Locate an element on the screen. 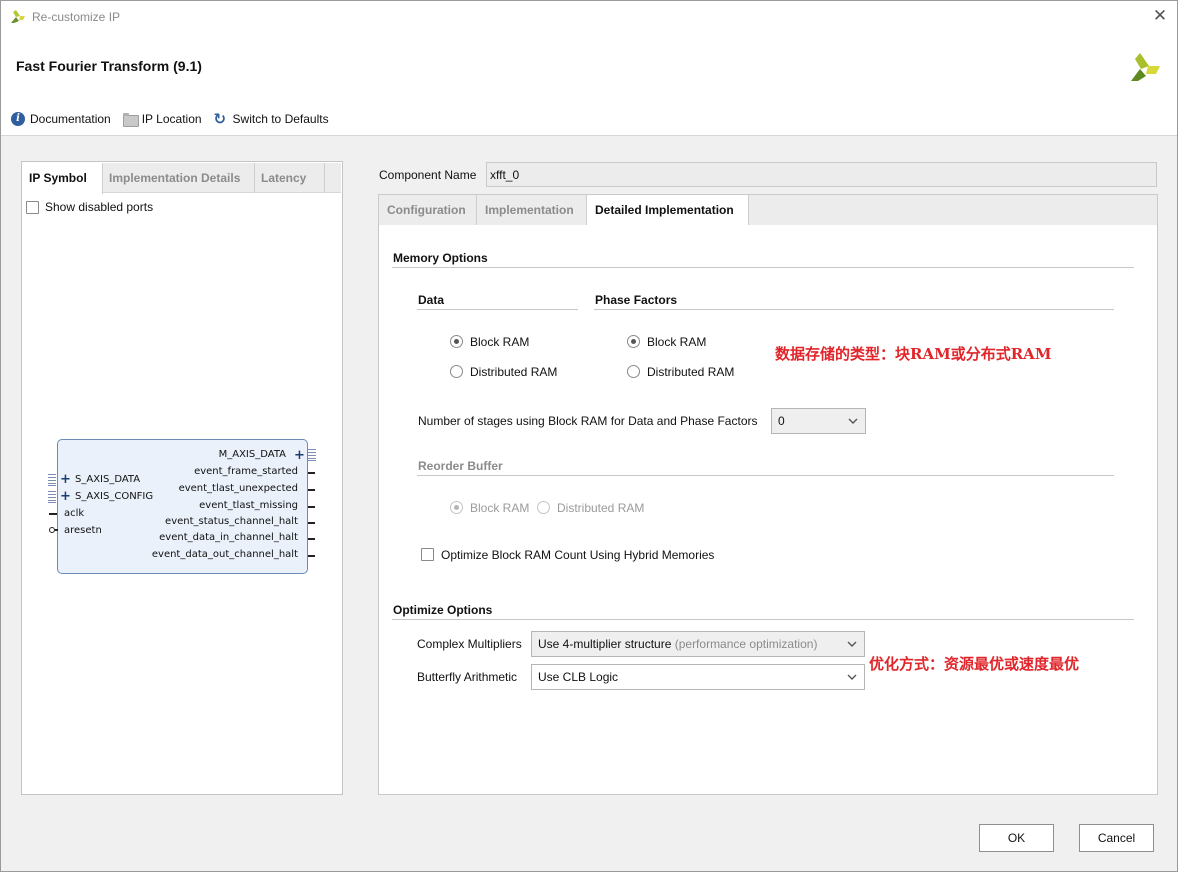  switch-to-defaults-button: ↻ Switch to Defaults is located at coordinates (271, 119).